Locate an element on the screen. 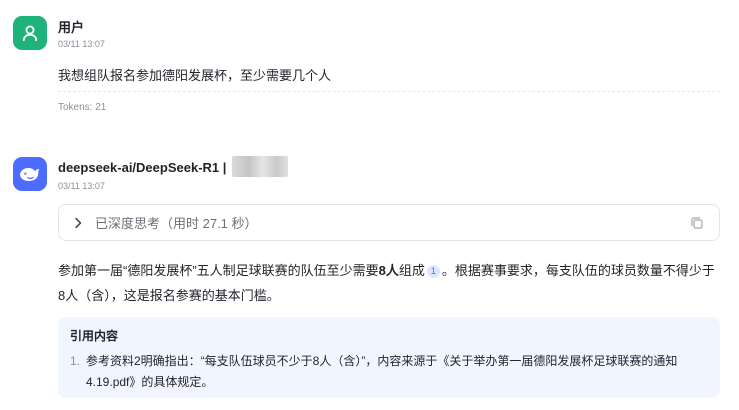 The image size is (739, 410). answer-text-part2: 组成 is located at coordinates (411, 270).